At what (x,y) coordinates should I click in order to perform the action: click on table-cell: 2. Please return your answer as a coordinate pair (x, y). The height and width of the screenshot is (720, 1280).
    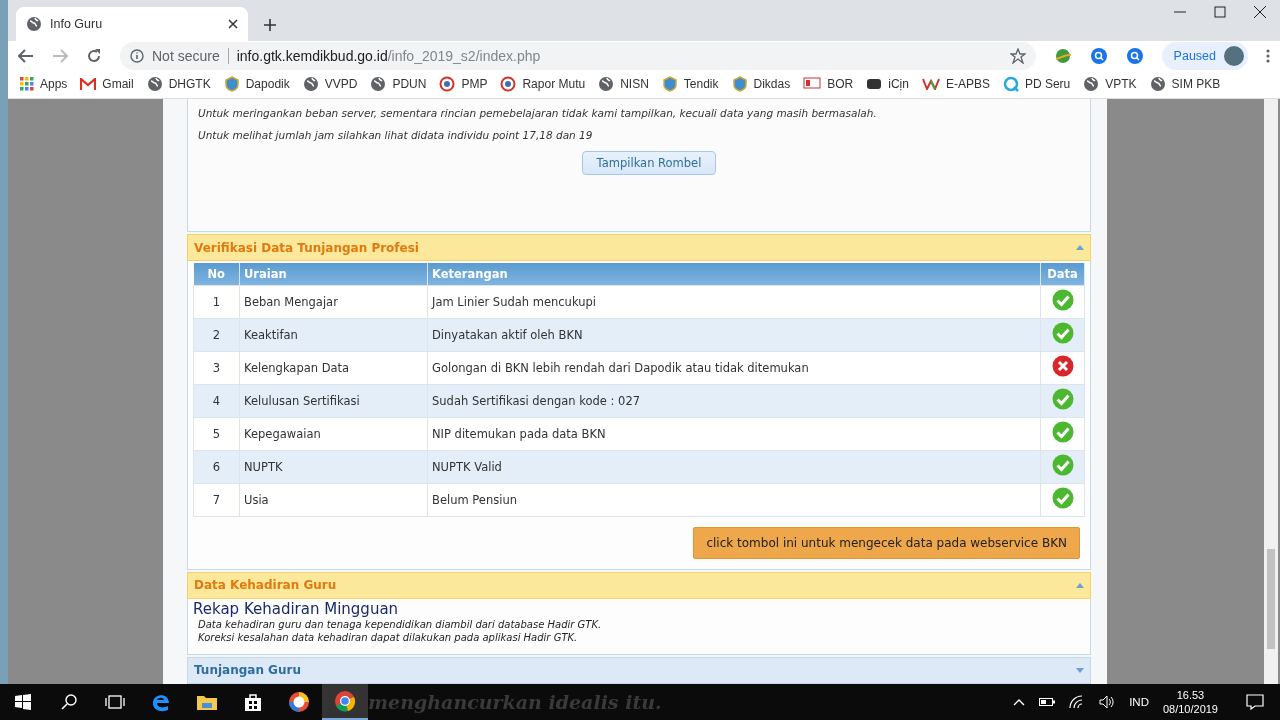
    Looking at the image, I should click on (216, 335).